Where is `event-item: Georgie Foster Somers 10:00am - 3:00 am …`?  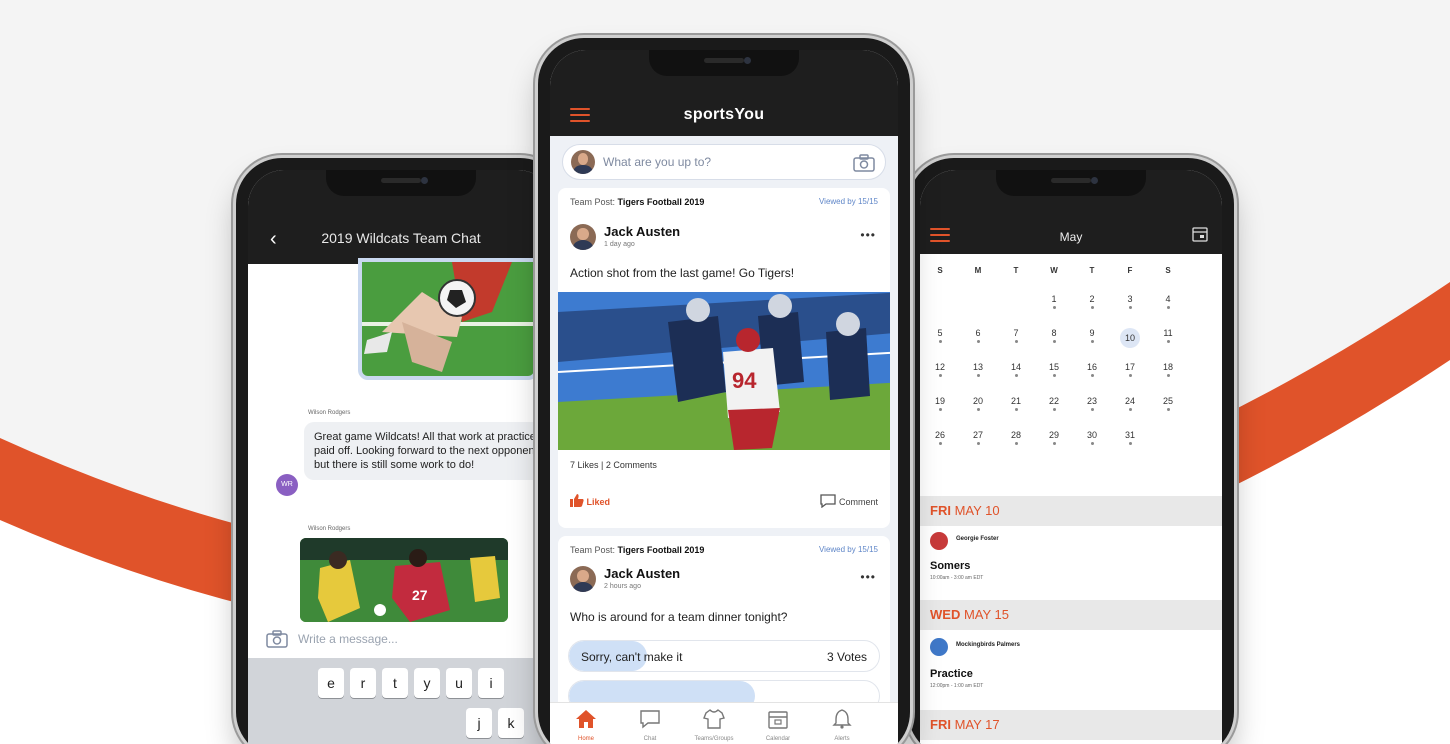
event-item: Georgie Foster Somers 10:00am - 3:00 am … is located at coordinates (1070, 562).